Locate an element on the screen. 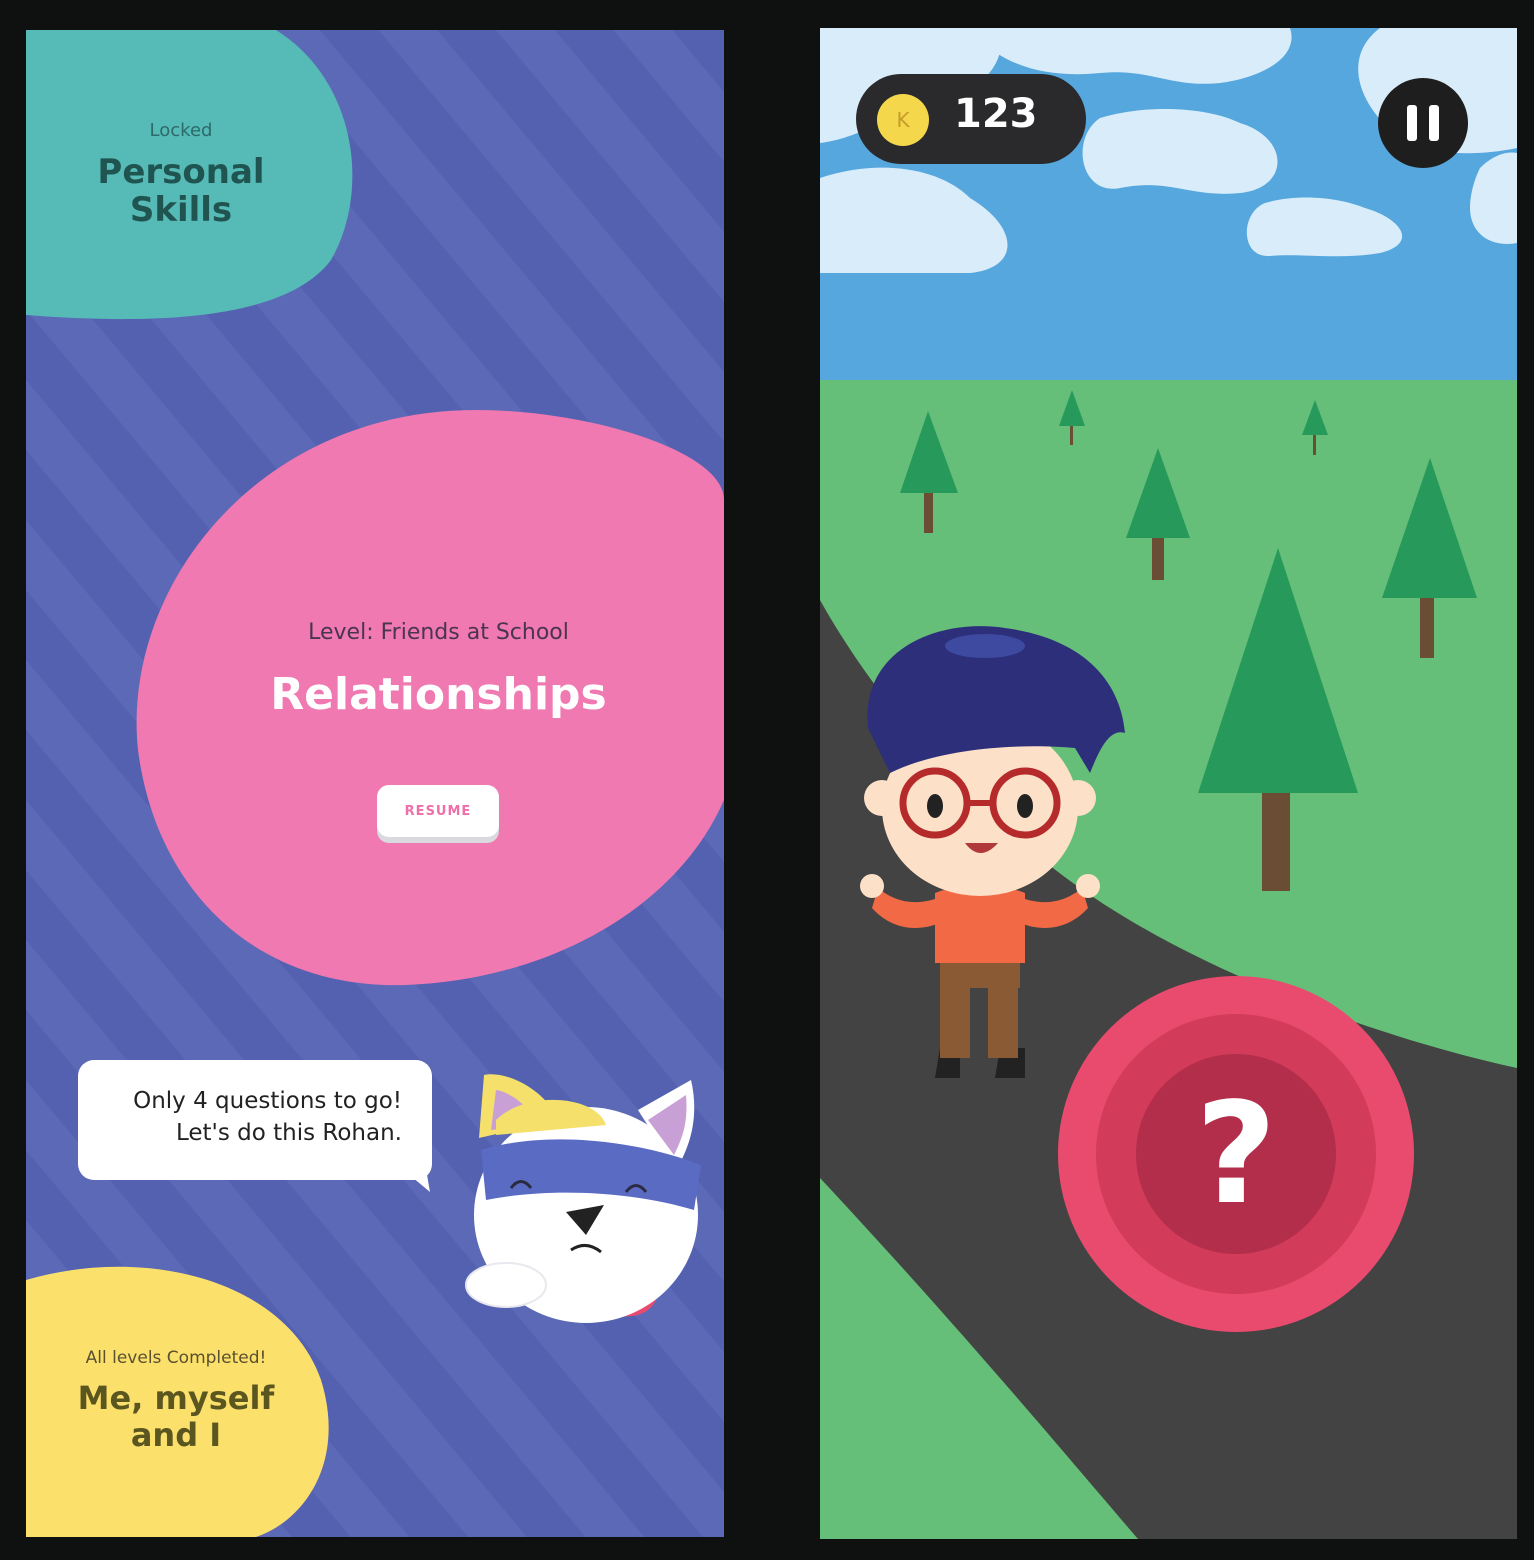 Image resolution: width=1534 pixels, height=1560 pixels. question-button: ? is located at coordinates (1236, 1154).